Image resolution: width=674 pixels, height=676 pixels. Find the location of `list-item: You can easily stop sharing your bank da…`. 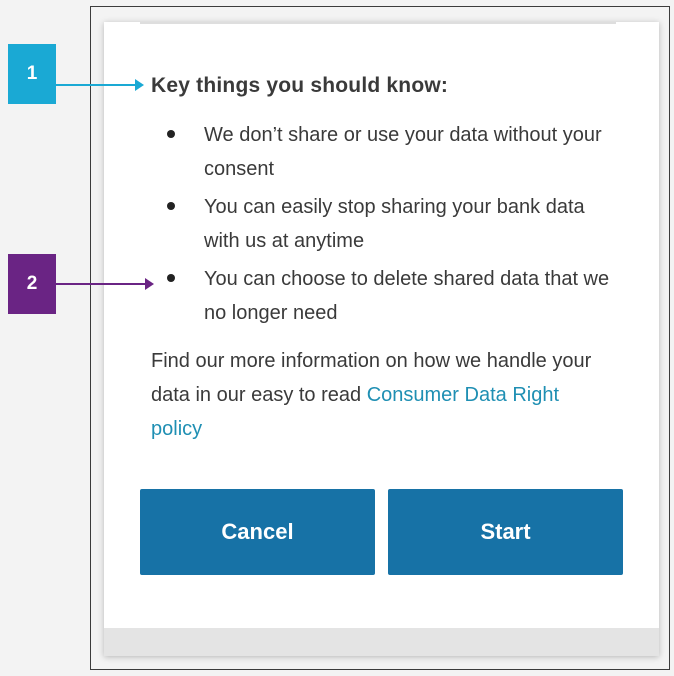

list-item: You can easily stop sharing your bank da… is located at coordinates (359, 224).